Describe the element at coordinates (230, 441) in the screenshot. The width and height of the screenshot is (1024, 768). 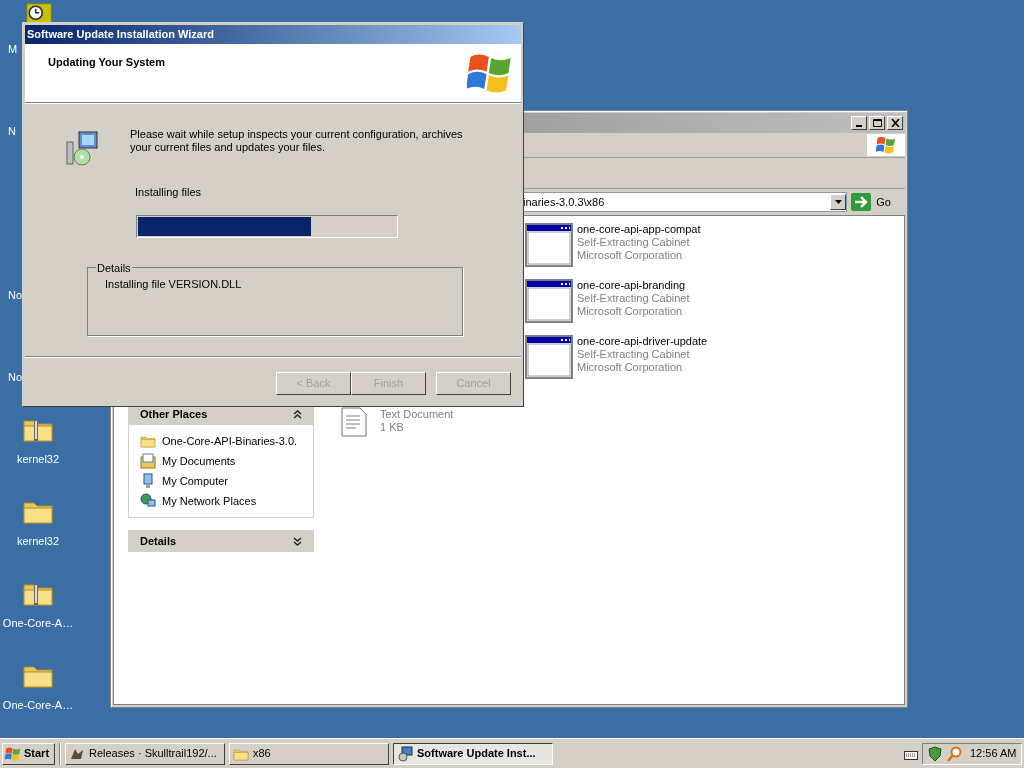
I see `place-link: One-Core-API-Binaries-3.0.` at that location.